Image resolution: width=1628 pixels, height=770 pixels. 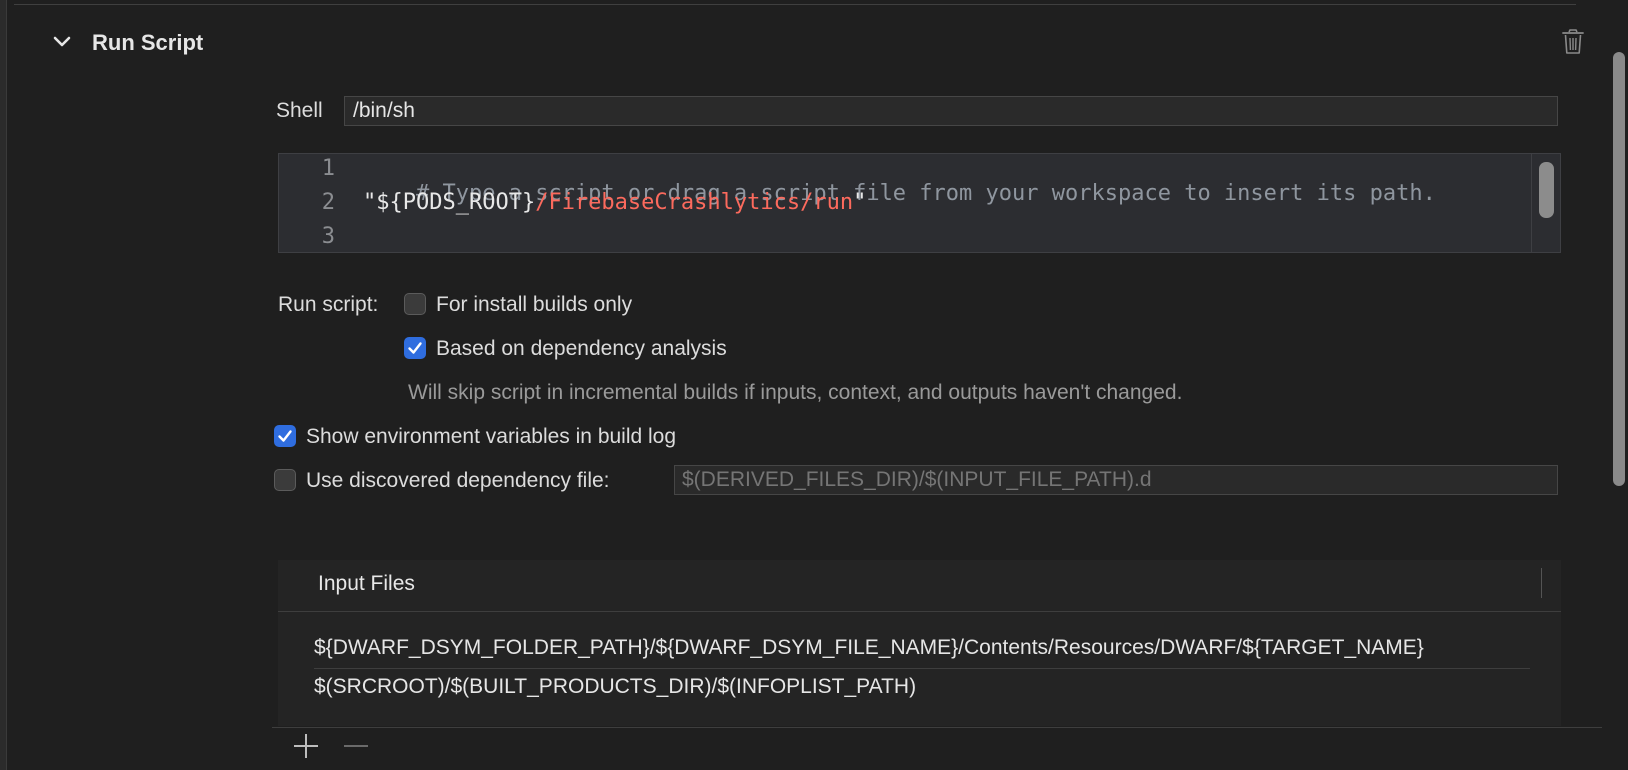 I want to click on left-pane-edge, so click(x=3, y=385).